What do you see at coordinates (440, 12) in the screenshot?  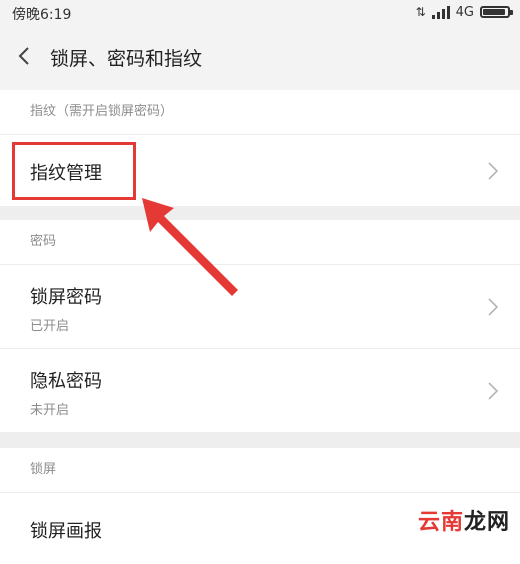 I see `signal-icon` at bounding box center [440, 12].